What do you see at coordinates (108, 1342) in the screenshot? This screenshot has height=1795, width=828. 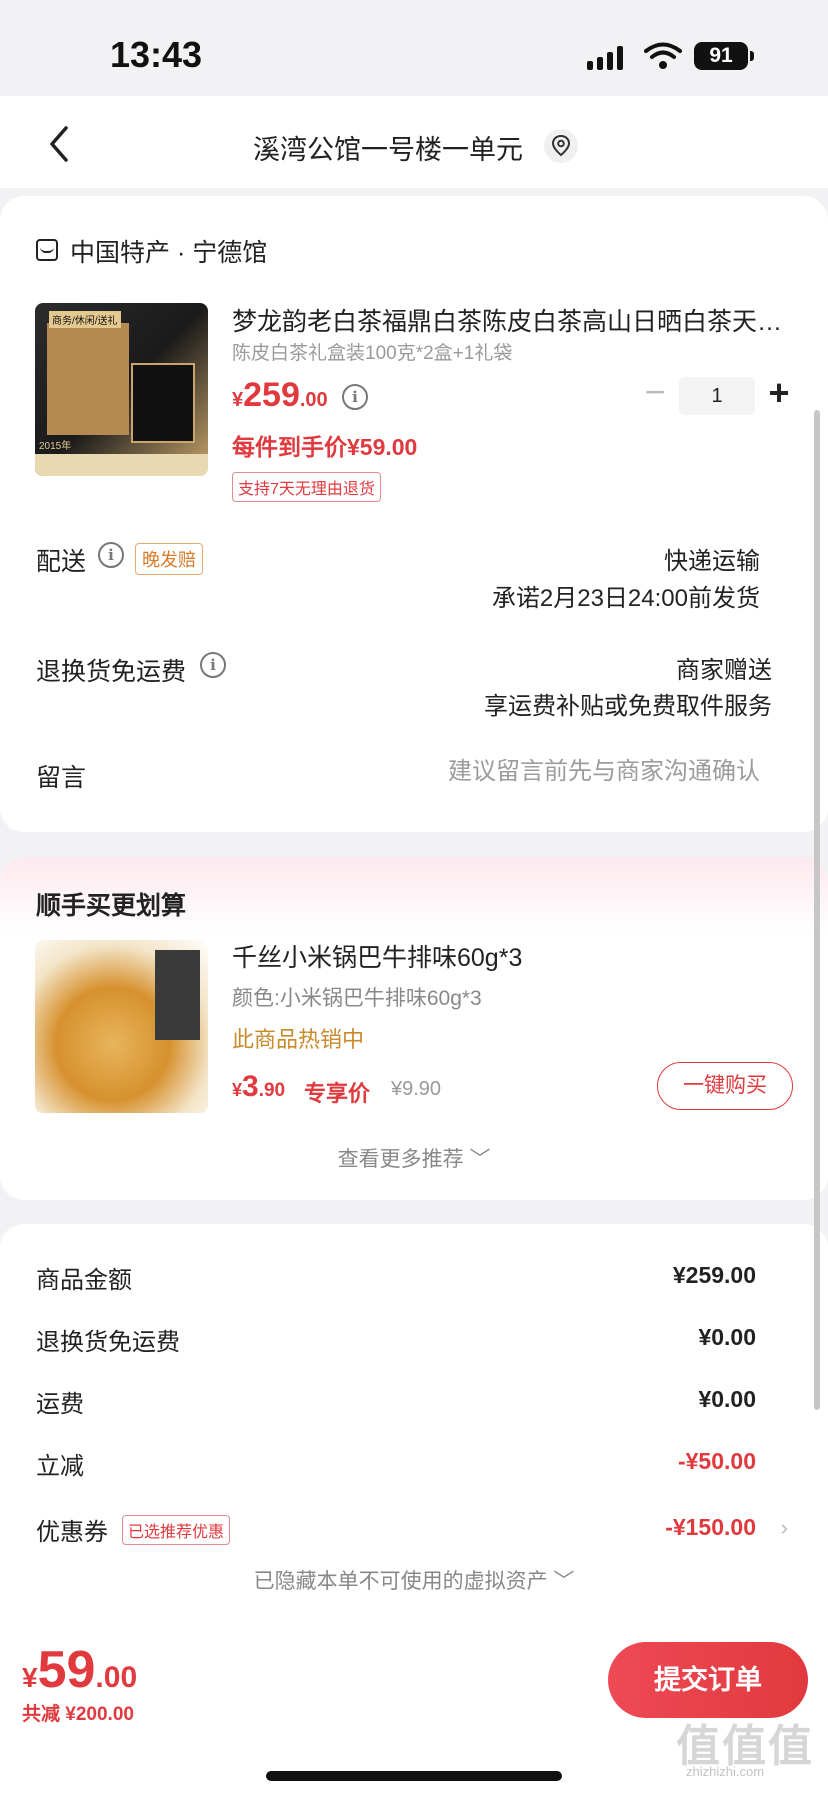 I see `return-fee-label: 退换货免运费` at bounding box center [108, 1342].